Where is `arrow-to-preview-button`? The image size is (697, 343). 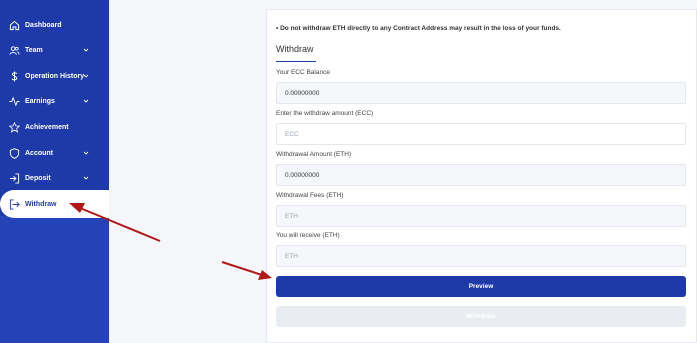 arrow-to-preview-button is located at coordinates (246, 270).